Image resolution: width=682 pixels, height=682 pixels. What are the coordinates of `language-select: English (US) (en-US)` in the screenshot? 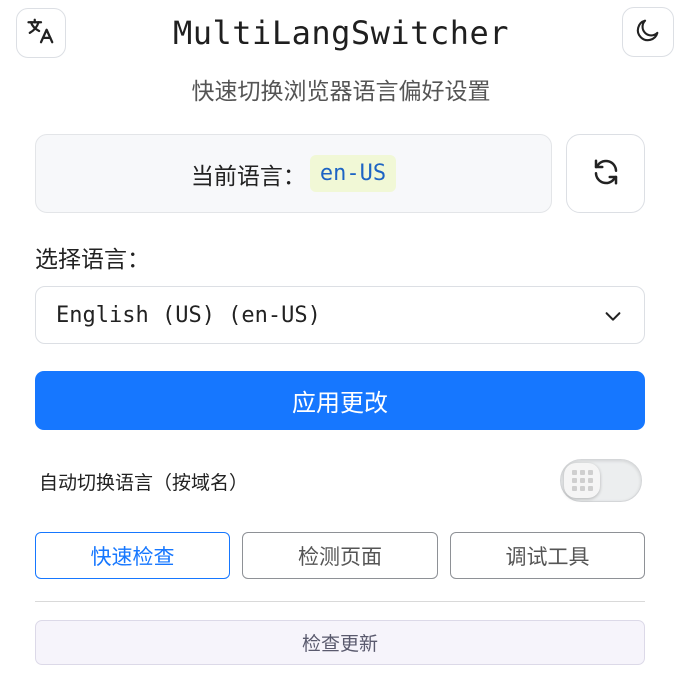 It's located at (340, 315).